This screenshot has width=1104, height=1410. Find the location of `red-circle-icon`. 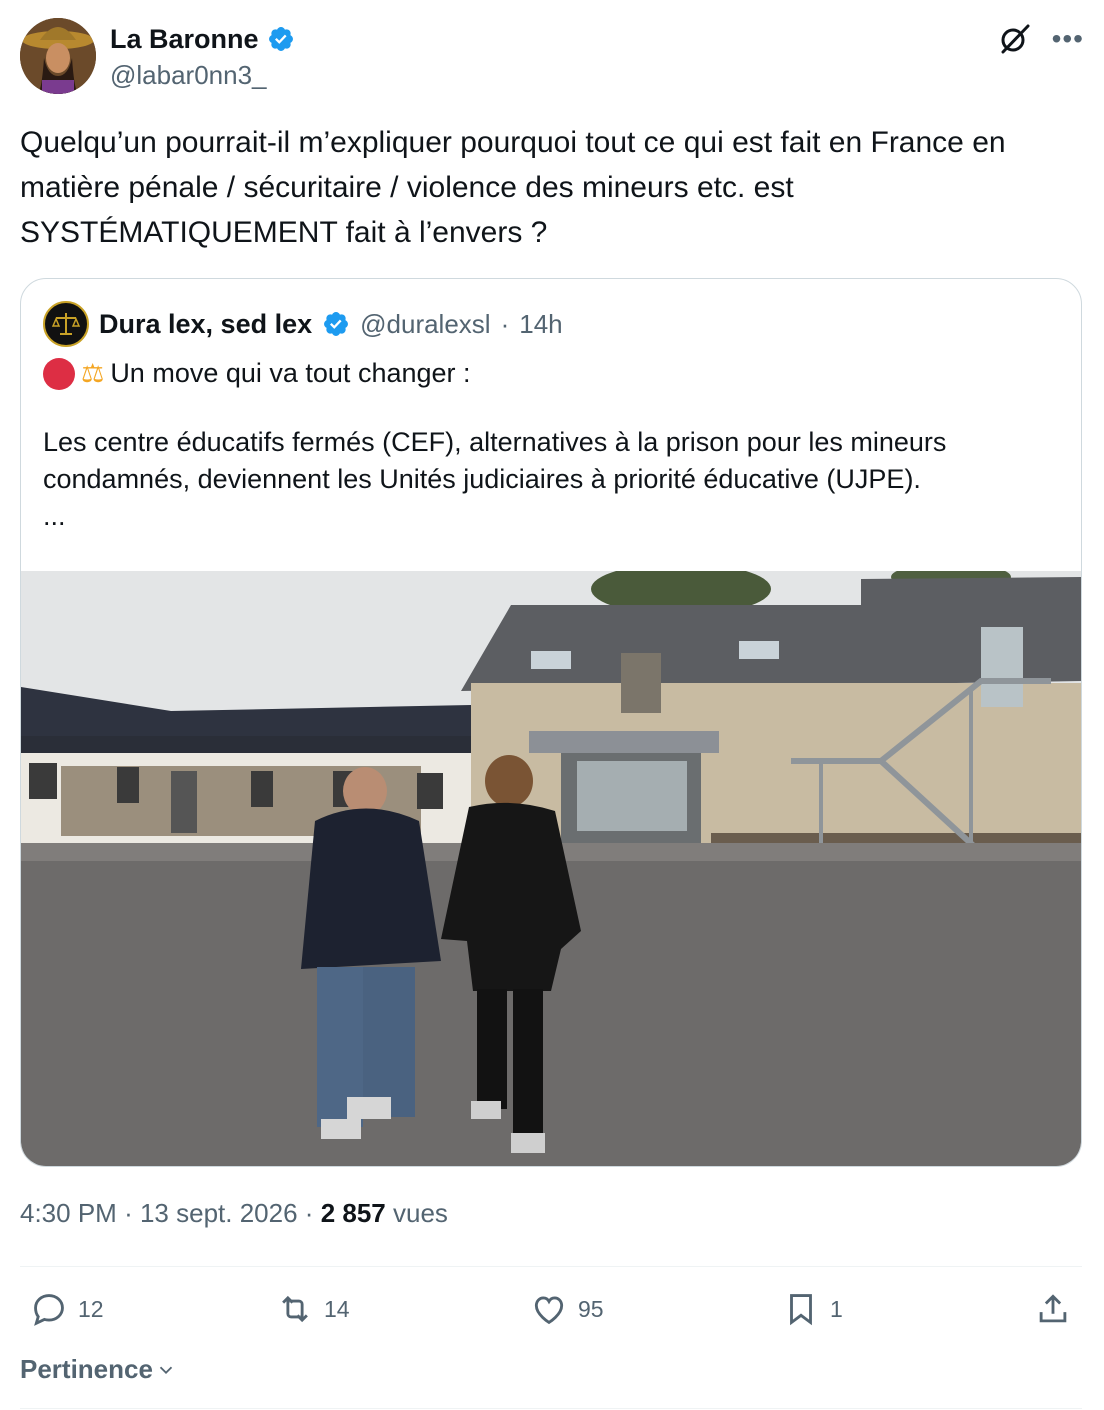

red-circle-icon is located at coordinates (59, 373).